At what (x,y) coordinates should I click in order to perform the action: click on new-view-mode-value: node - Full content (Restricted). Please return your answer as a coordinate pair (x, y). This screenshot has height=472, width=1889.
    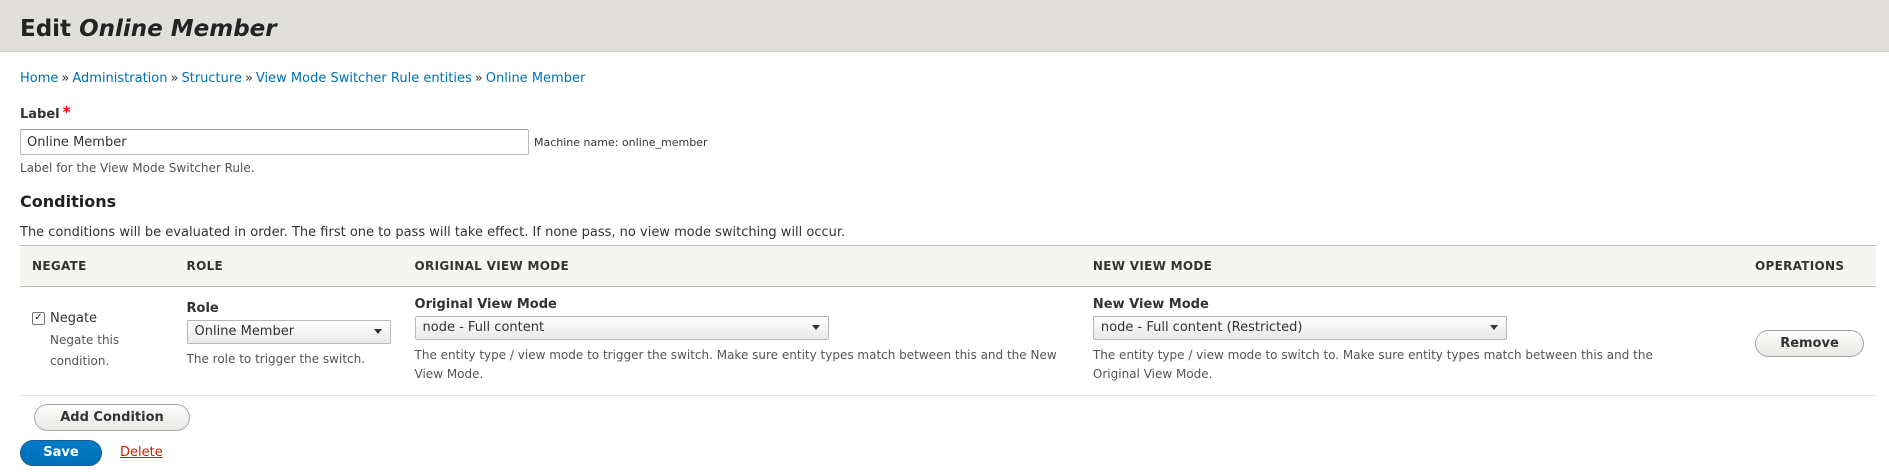
    Looking at the image, I should click on (1201, 328).